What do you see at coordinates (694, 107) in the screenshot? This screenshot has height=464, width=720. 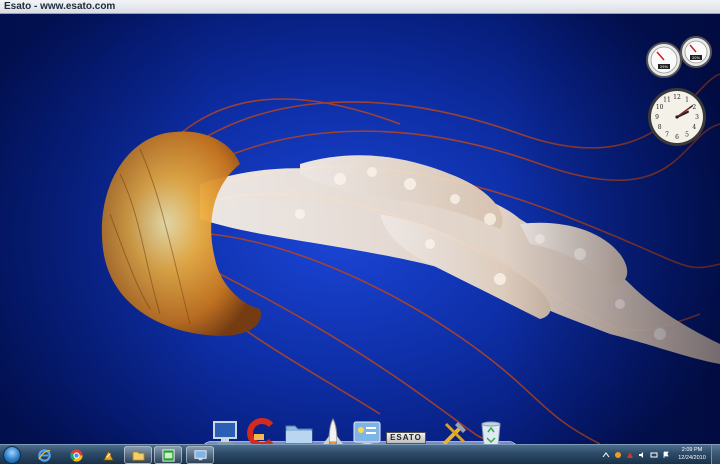 I see `clock-numeral: 2` at bounding box center [694, 107].